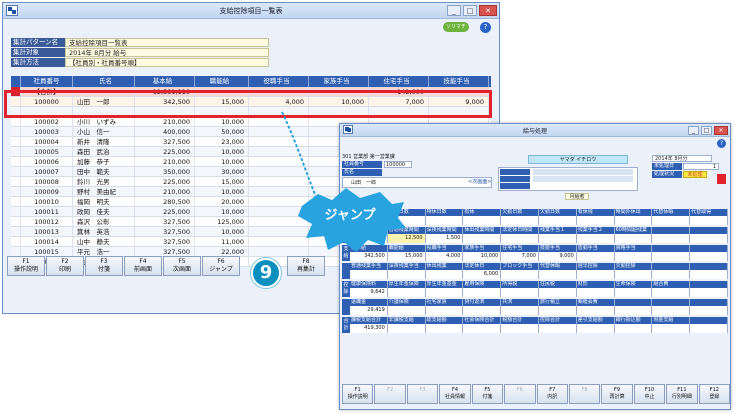 The height and width of the screenshot is (414, 735). I want to click on section-value-cell: 9,000, so click(558, 256).